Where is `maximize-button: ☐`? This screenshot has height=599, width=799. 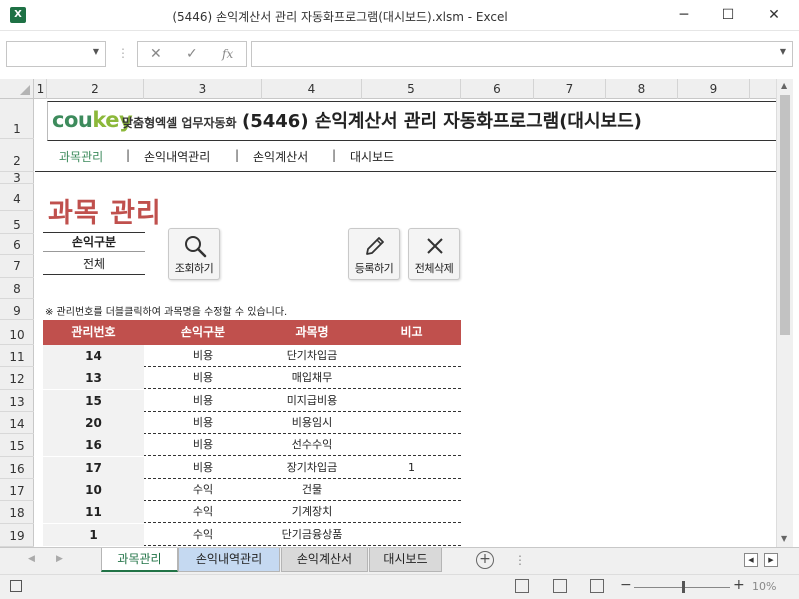 maximize-button: ☐ is located at coordinates (728, 15).